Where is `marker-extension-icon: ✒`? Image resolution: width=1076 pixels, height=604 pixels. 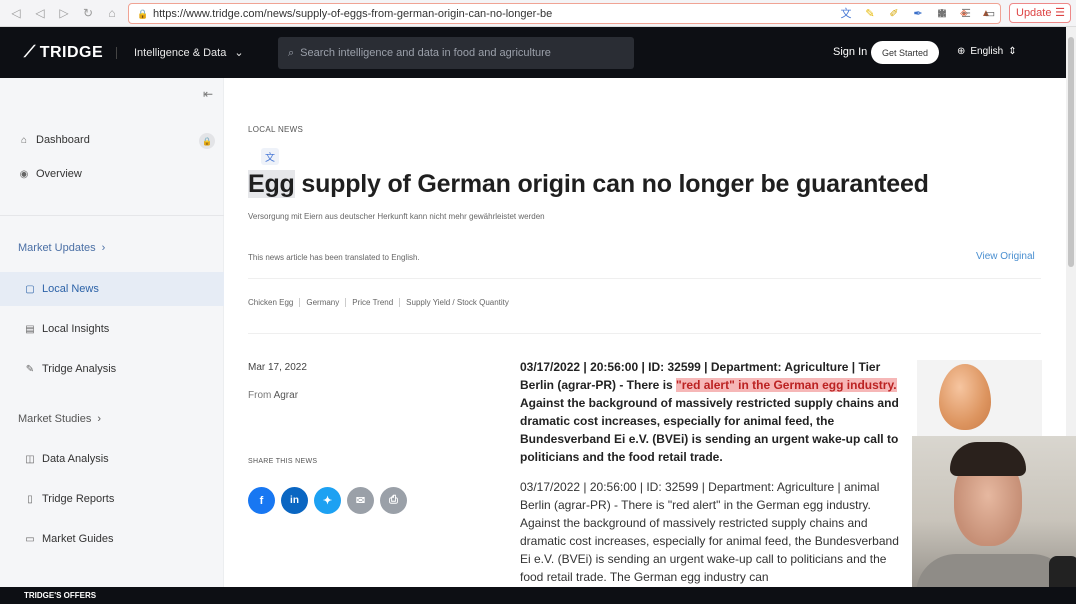
marker-extension-icon: ✒ is located at coordinates (918, 13).